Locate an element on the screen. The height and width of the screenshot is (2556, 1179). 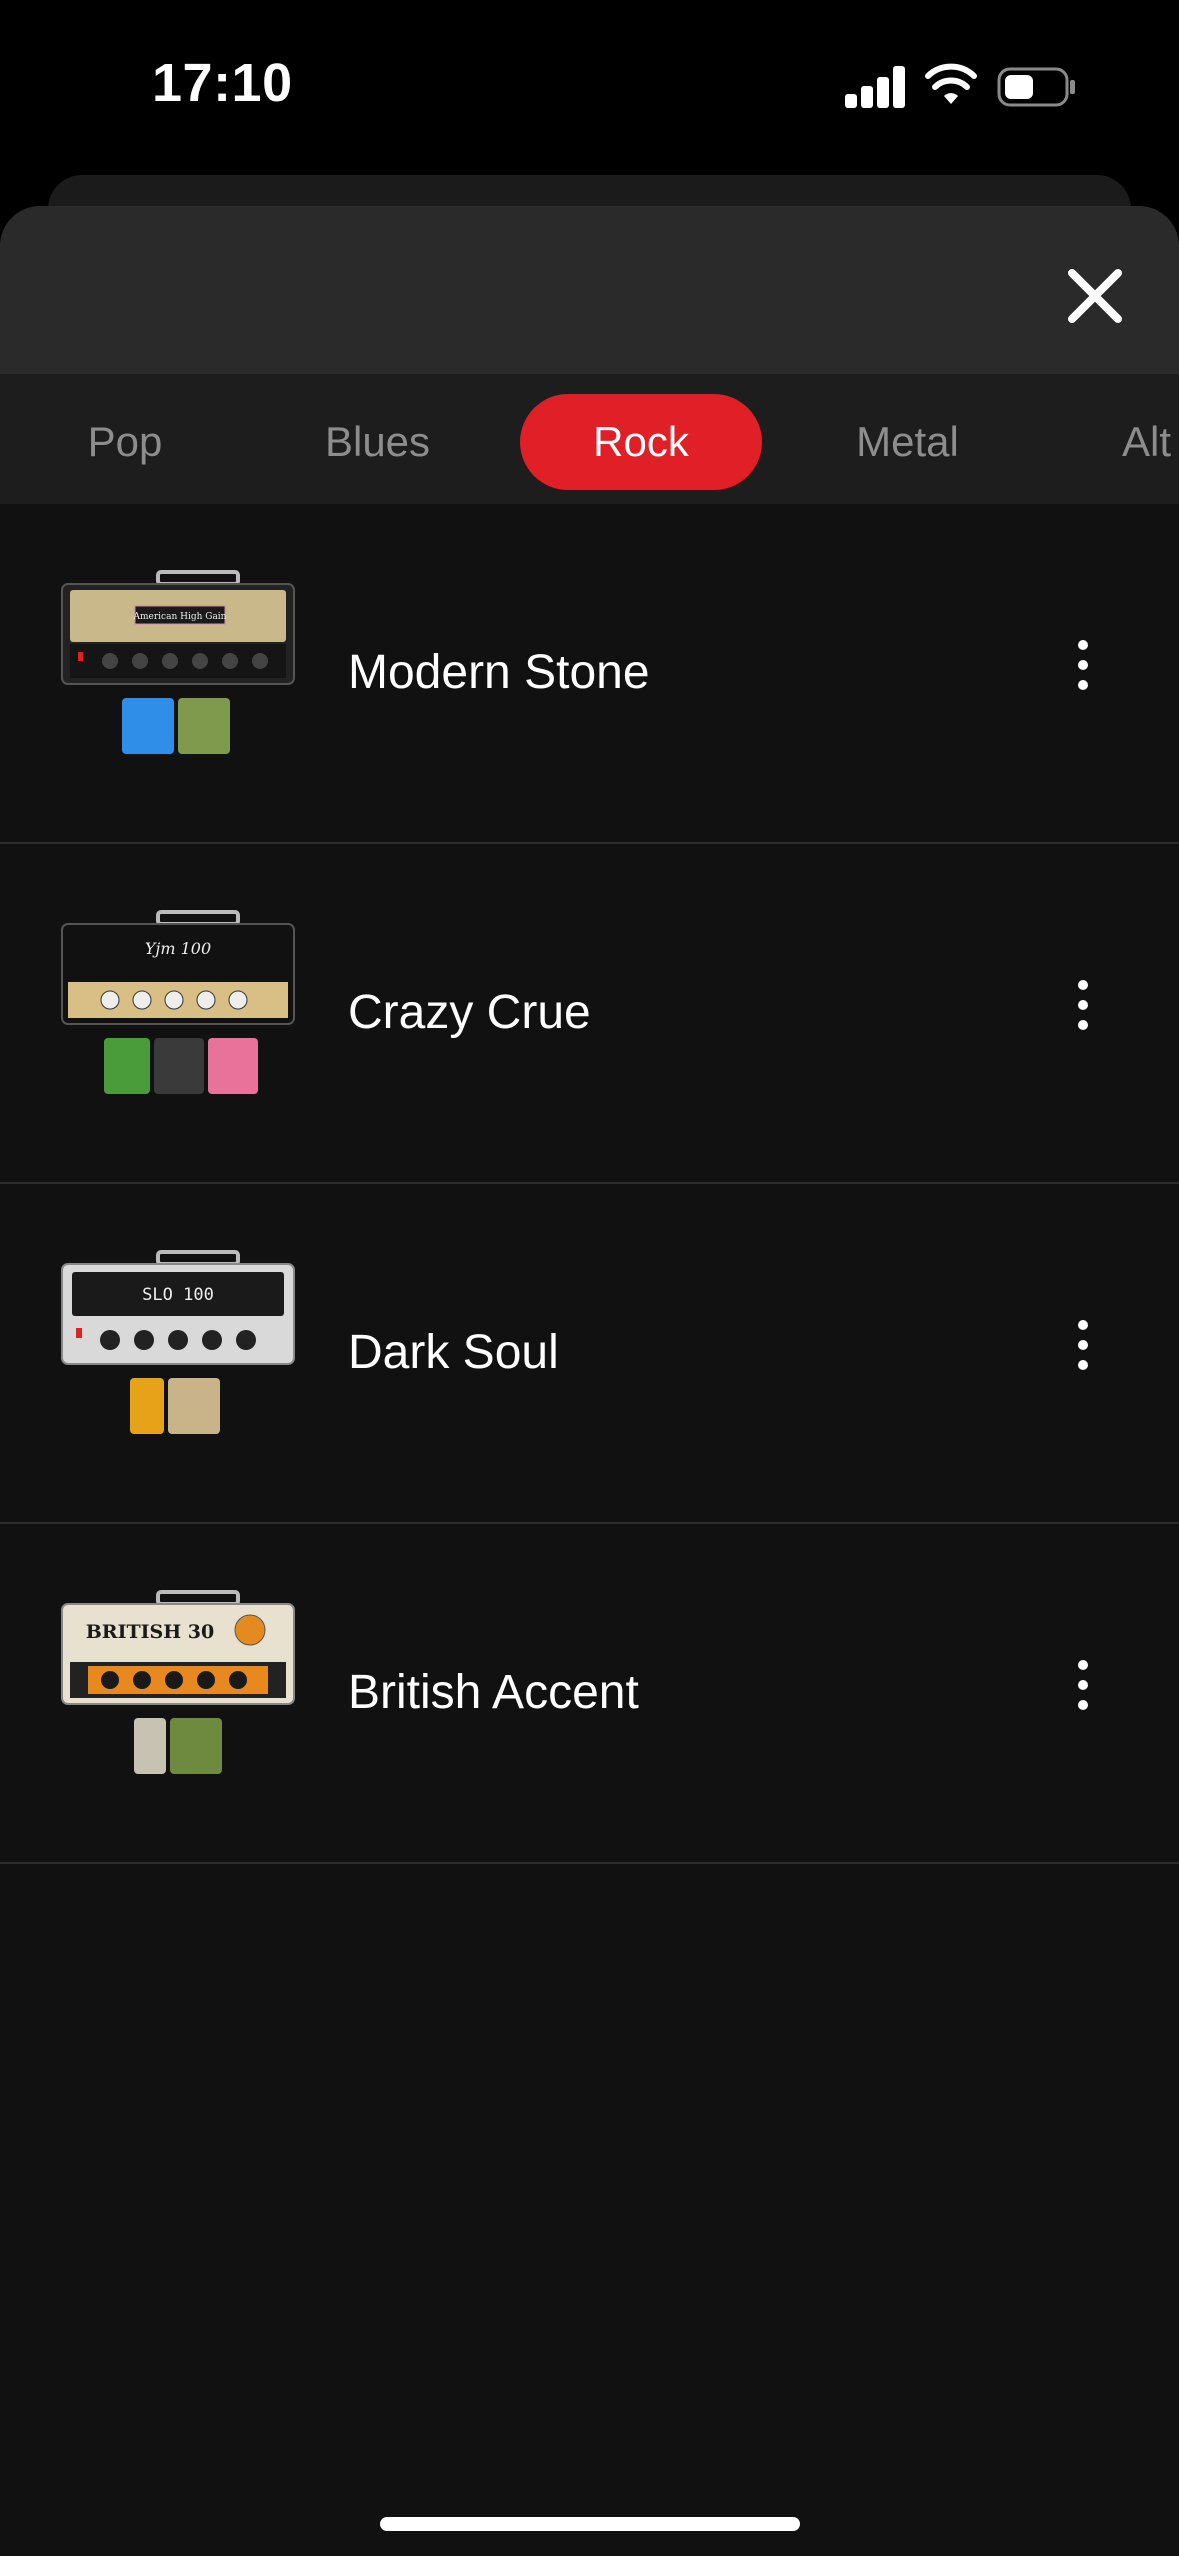
amp-label: BRITISH 30 is located at coordinates (150, 1632).